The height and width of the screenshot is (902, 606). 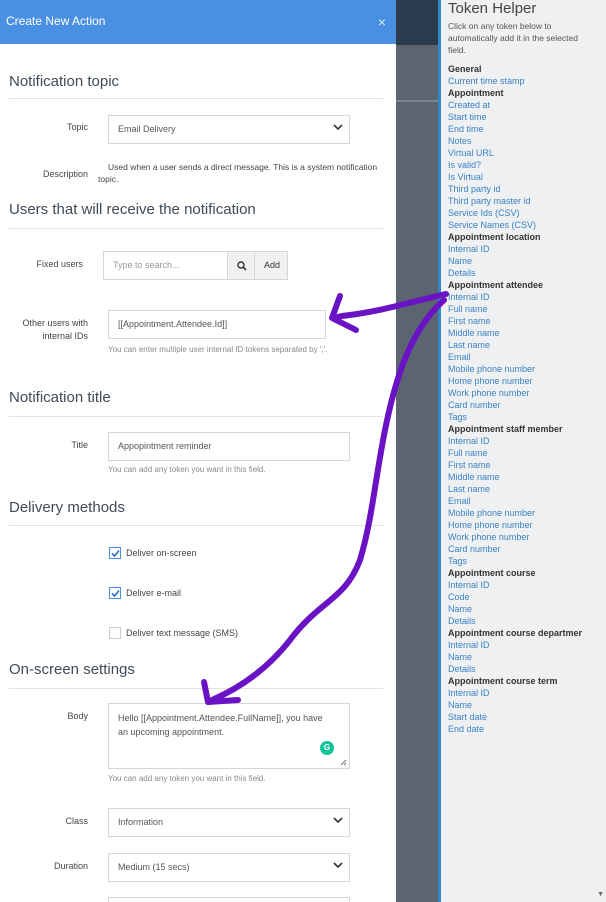 I want to click on deliver-email-label: Deliver e-mail, so click(x=154, y=593).